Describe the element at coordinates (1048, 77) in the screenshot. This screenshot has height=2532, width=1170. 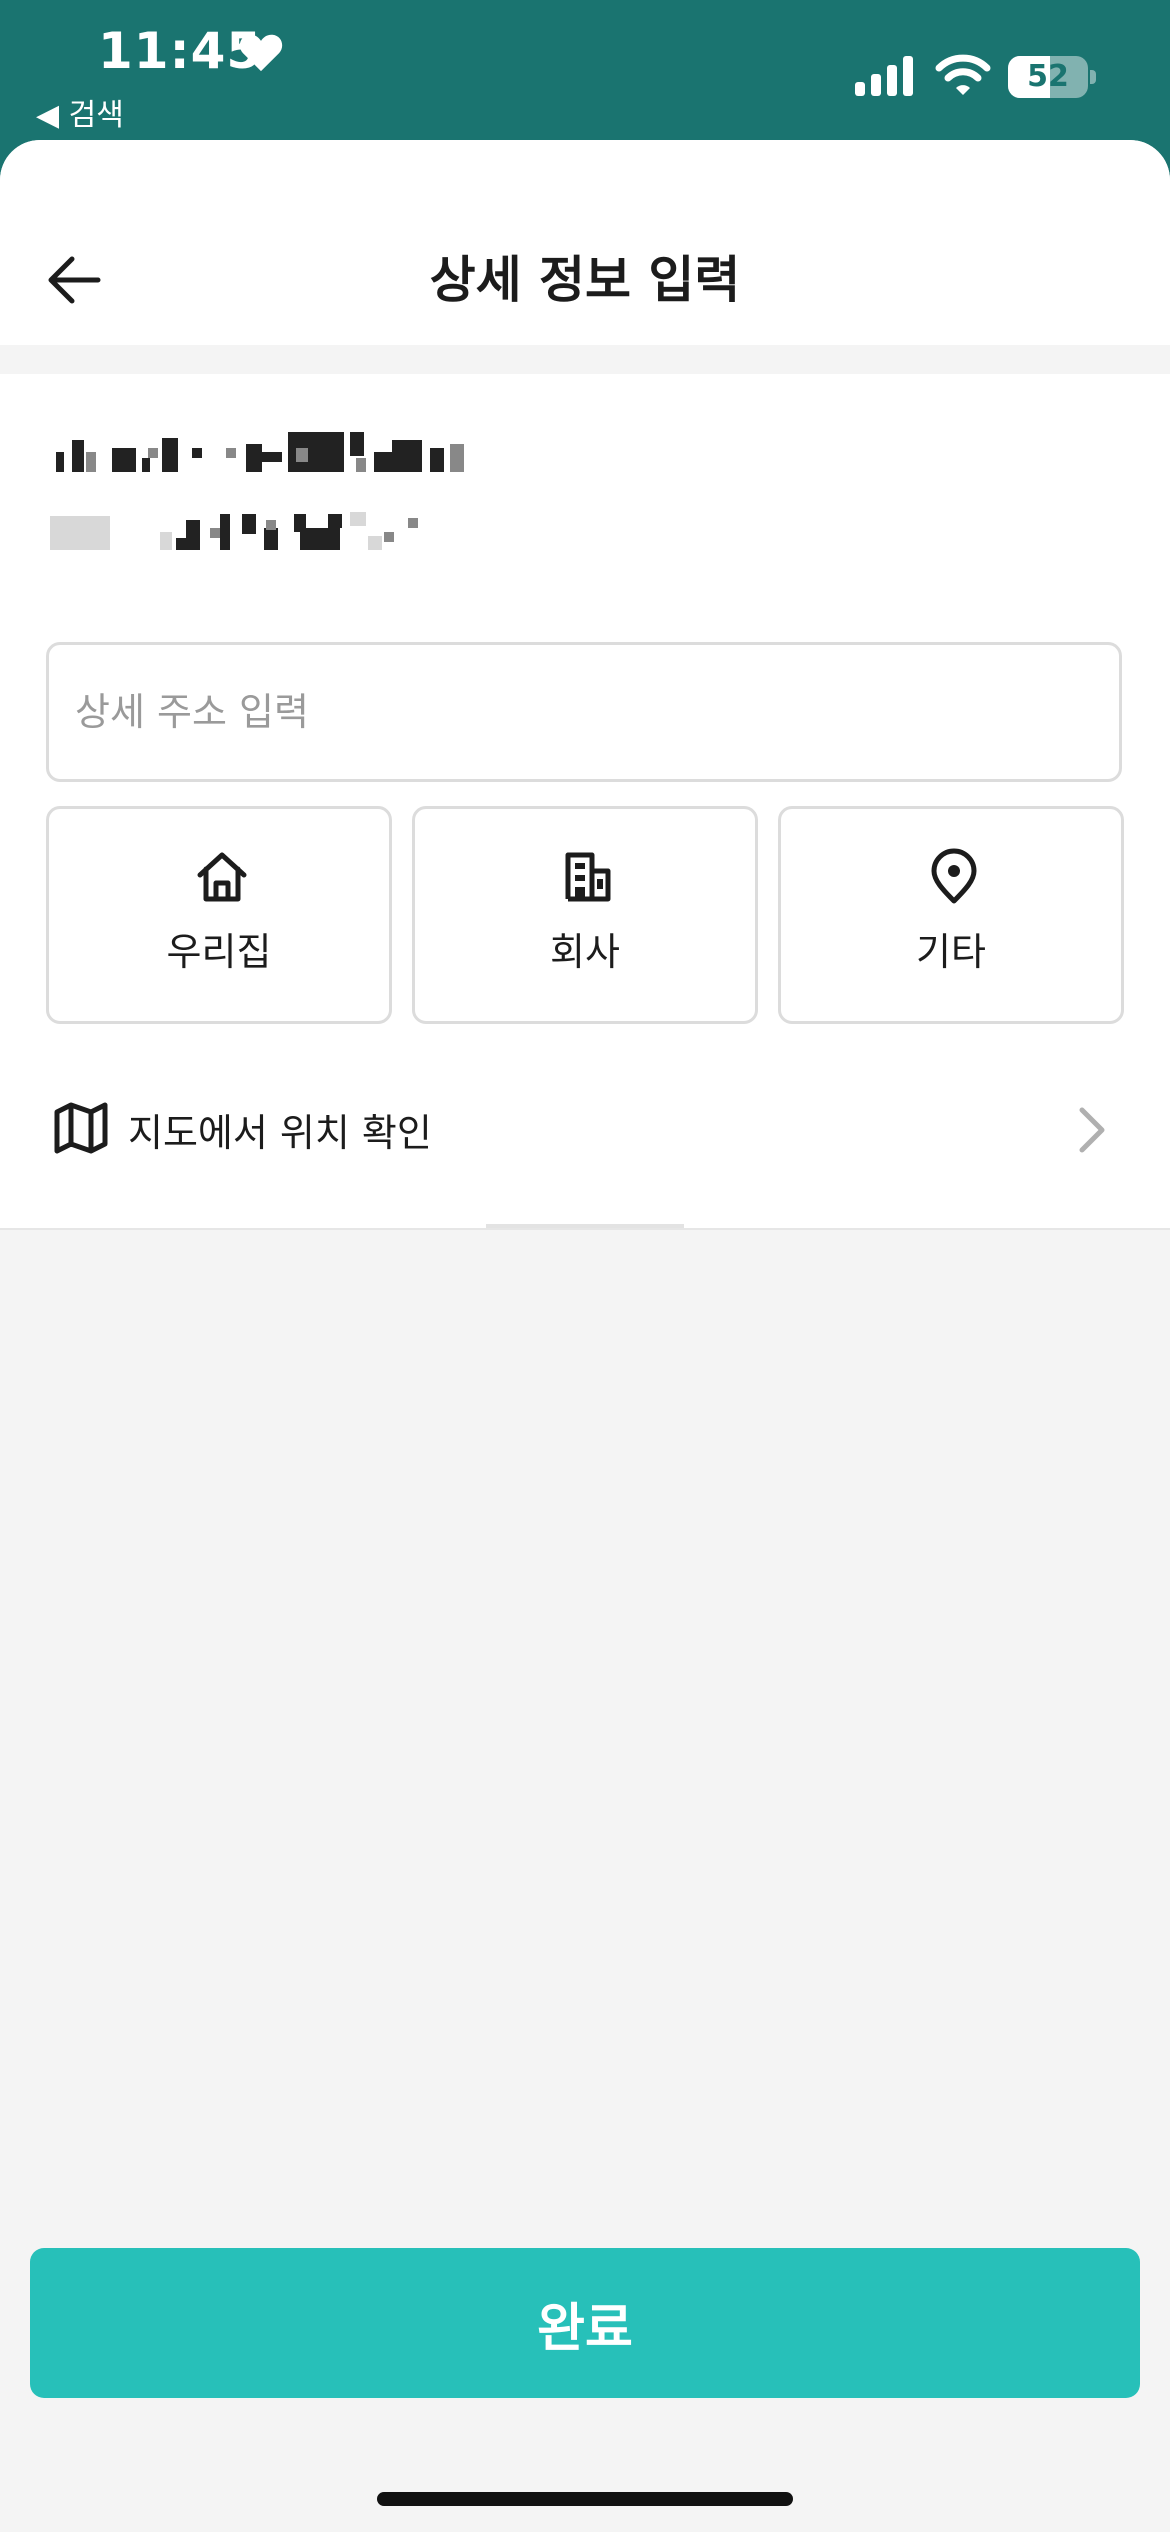
I see `battery-indicator: 52` at that location.